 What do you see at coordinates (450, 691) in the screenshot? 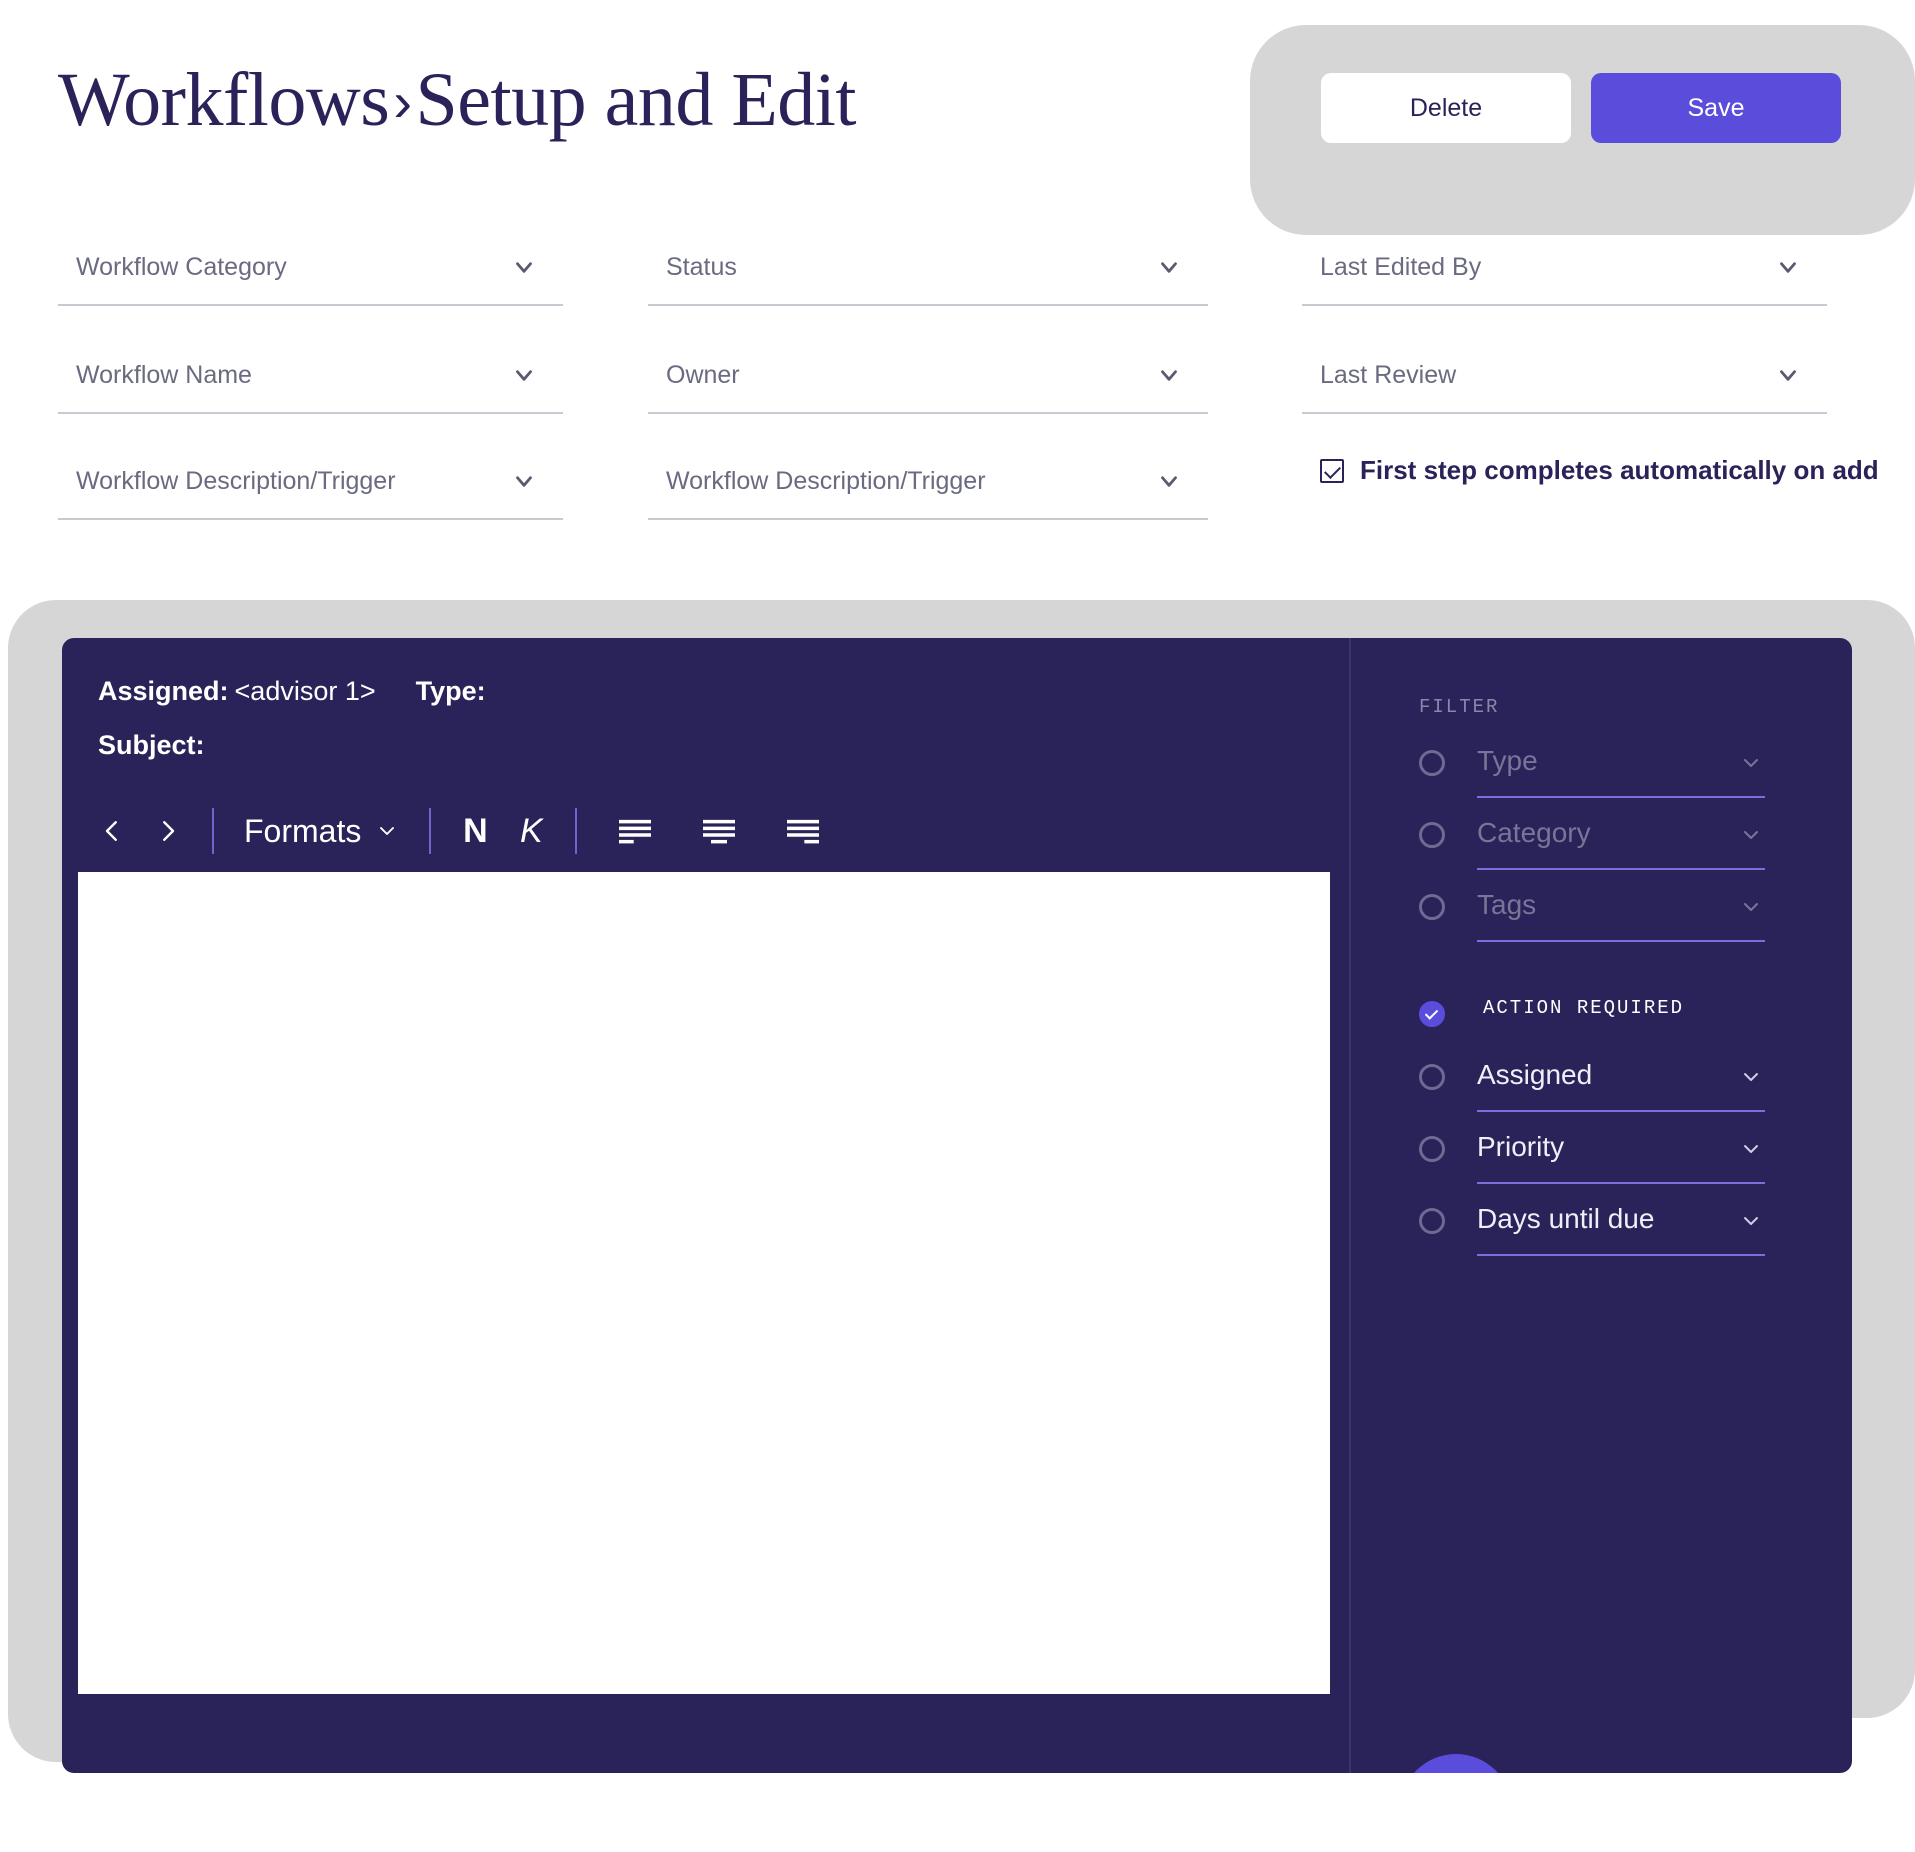
I see `type-label: Type:` at bounding box center [450, 691].